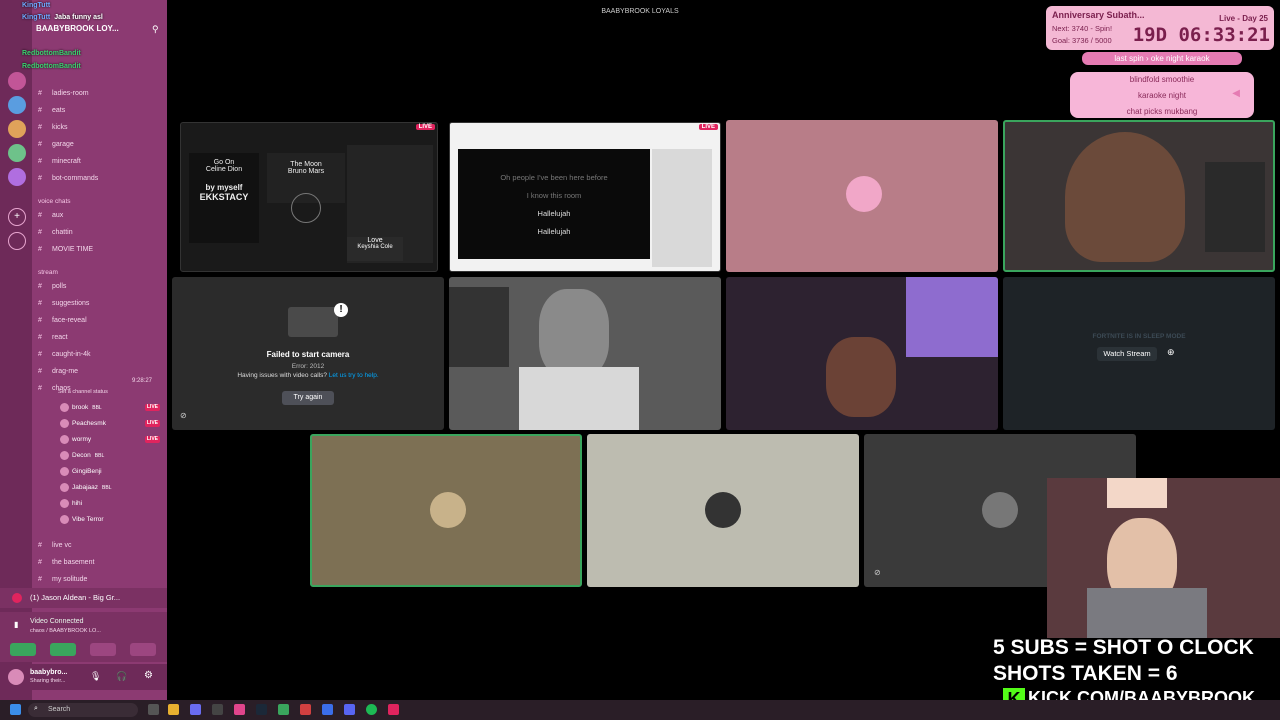 This screenshot has height=720, width=1280. I want to click on channel-item: # face-reveal, so click(100, 320).